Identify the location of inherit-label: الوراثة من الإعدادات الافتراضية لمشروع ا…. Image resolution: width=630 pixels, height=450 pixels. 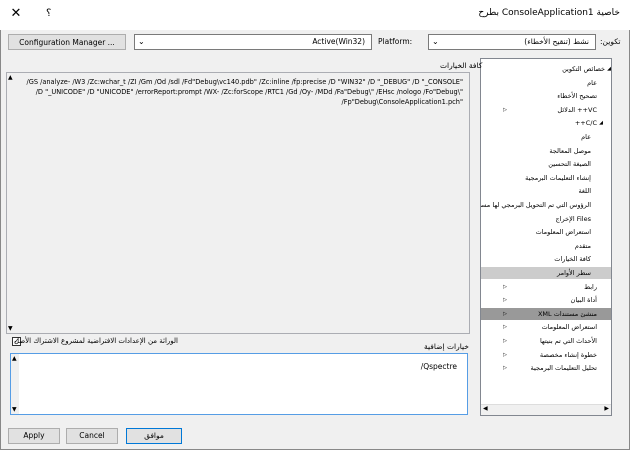
(95, 341).